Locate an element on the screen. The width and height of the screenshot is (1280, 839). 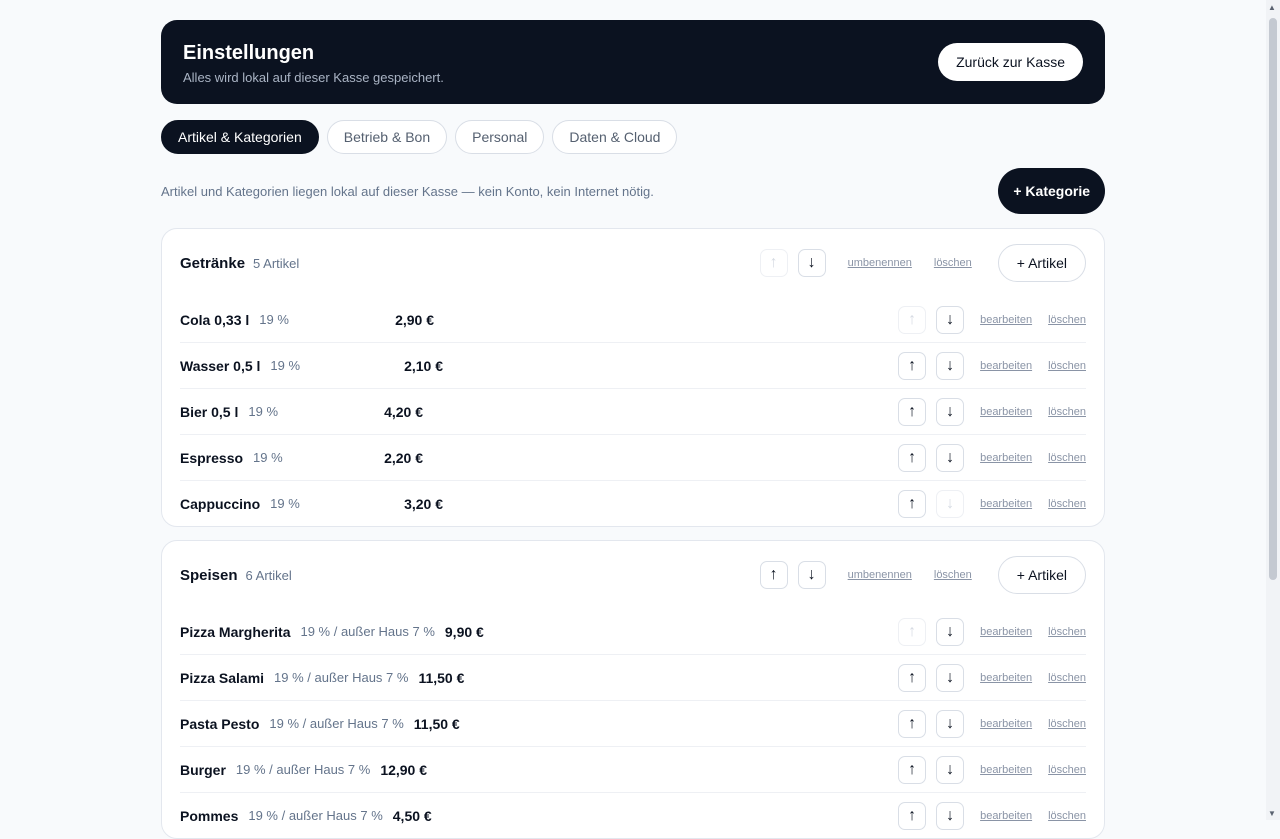
category-count: 6 Artikel is located at coordinates (268, 575).